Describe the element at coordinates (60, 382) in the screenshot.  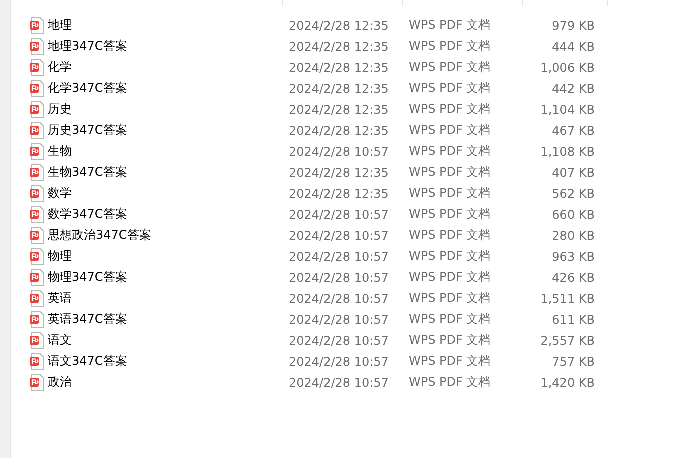
I see `file-name: 政治` at that location.